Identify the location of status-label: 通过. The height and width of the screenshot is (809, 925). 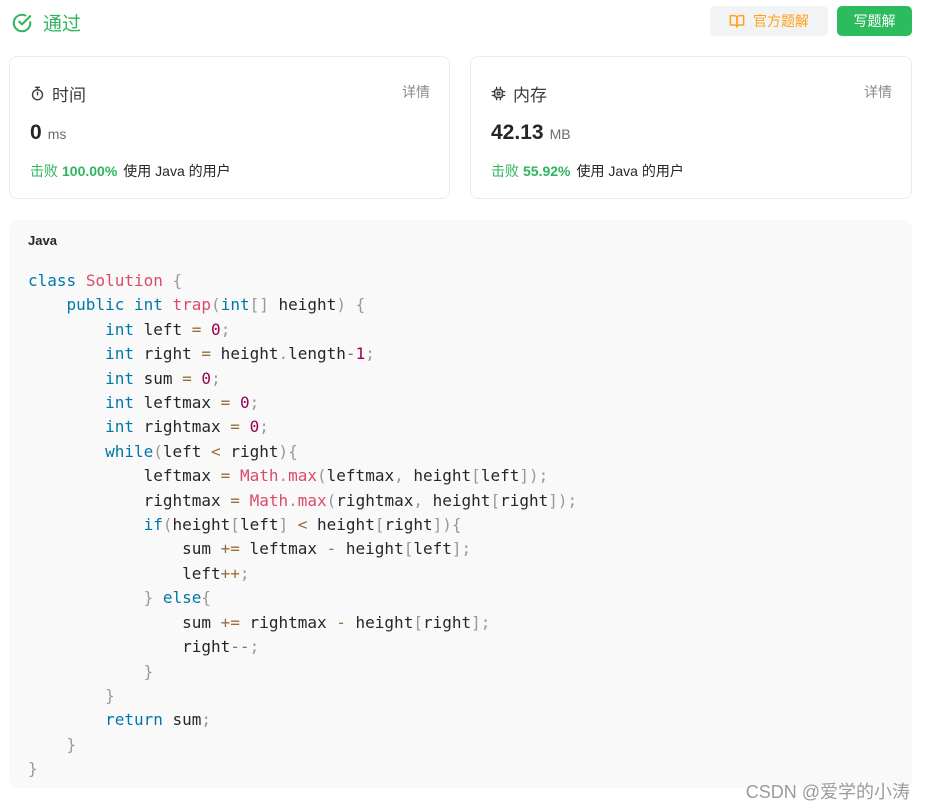
(62, 24).